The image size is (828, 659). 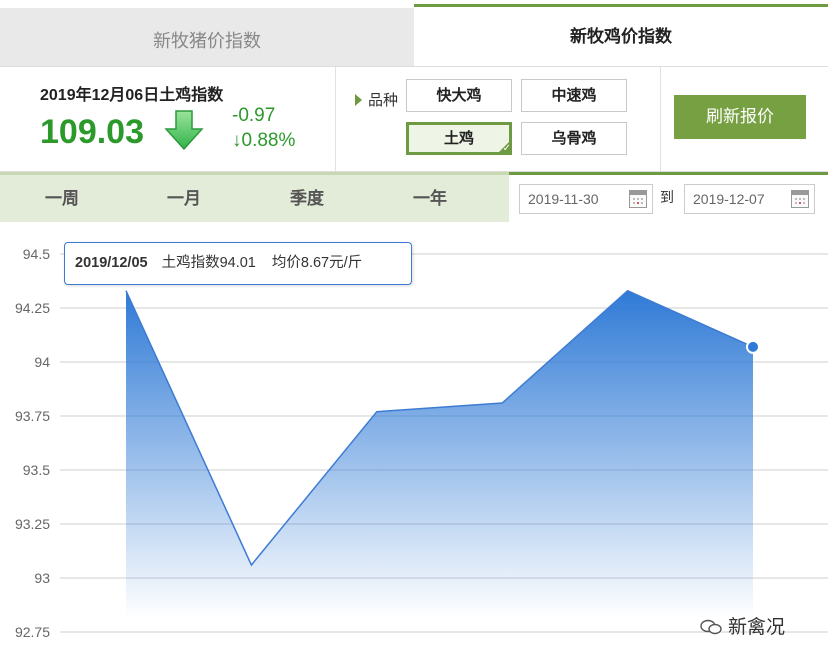 I want to click on watermark: 新禽况, so click(x=742, y=625).